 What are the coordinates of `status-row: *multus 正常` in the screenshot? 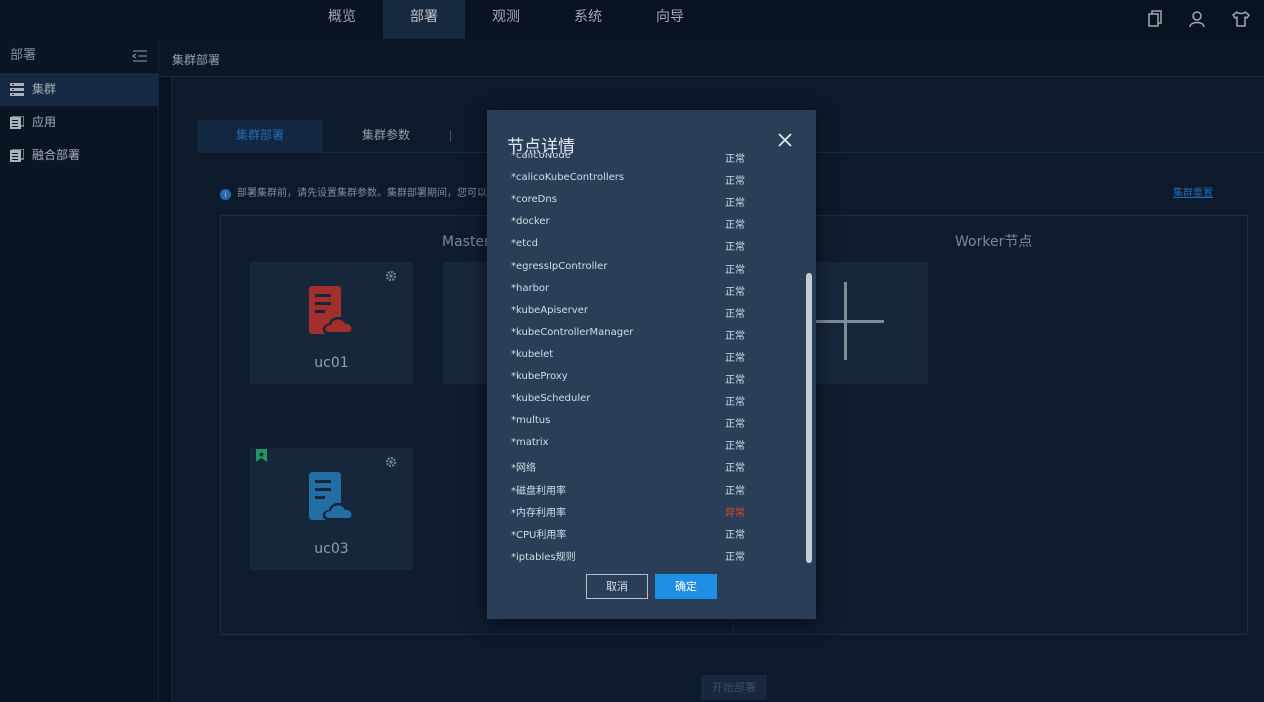 It's located at (645, 422).